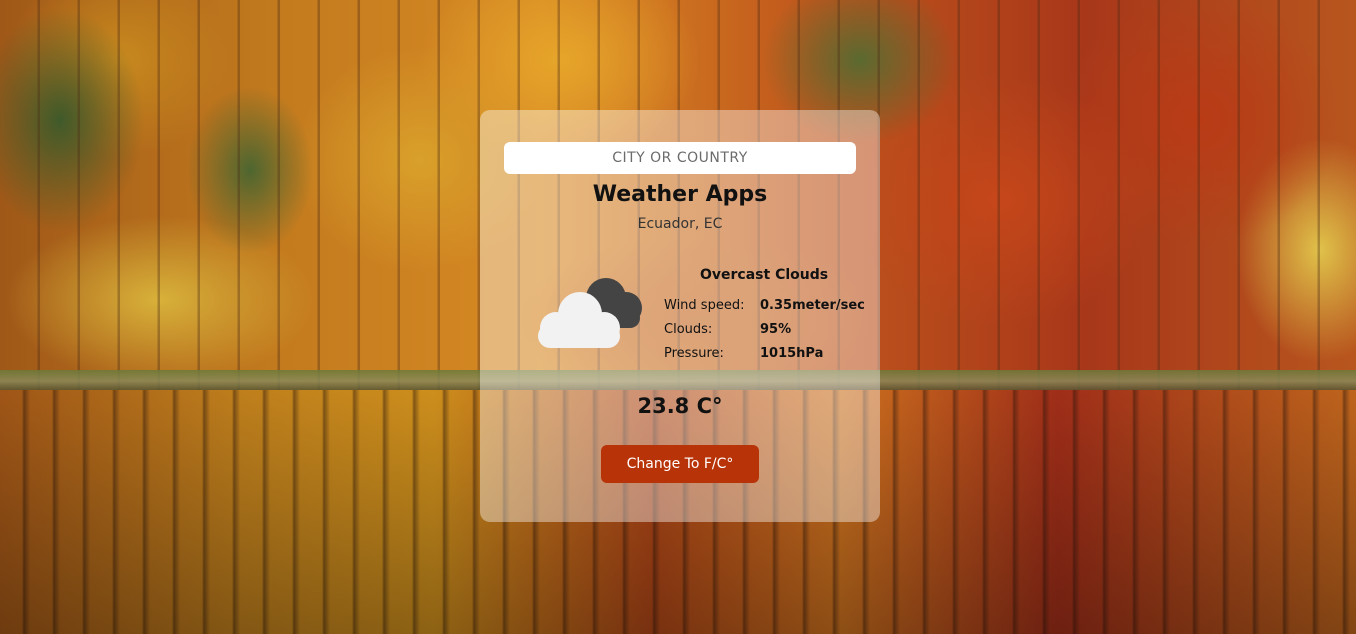 Image resolution: width=1356 pixels, height=634 pixels. Describe the element at coordinates (764, 275) in the screenshot. I see `weather-description: Overcast Clouds` at that location.